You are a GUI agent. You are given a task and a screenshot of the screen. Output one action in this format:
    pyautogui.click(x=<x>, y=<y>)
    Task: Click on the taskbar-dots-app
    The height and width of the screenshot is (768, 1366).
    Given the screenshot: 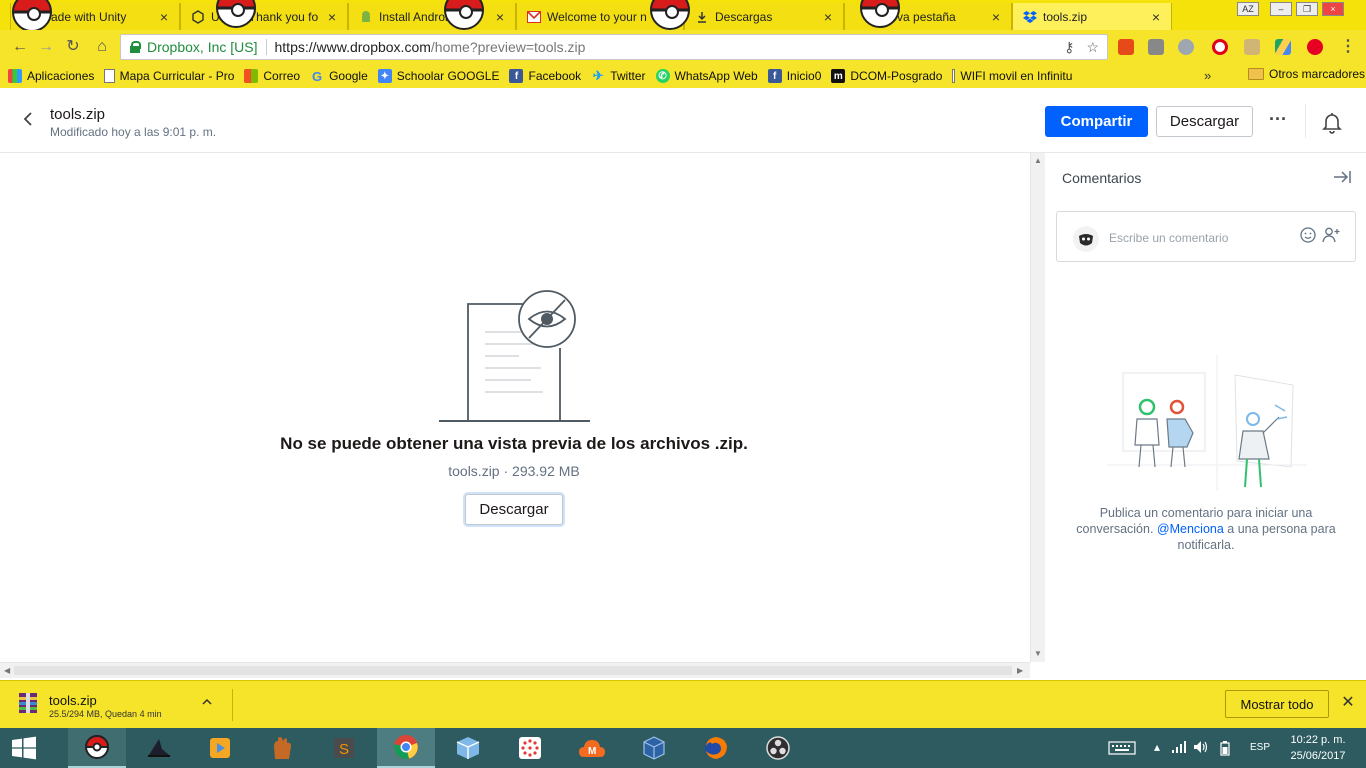 What is the action you would take?
    pyautogui.click(x=530, y=748)
    